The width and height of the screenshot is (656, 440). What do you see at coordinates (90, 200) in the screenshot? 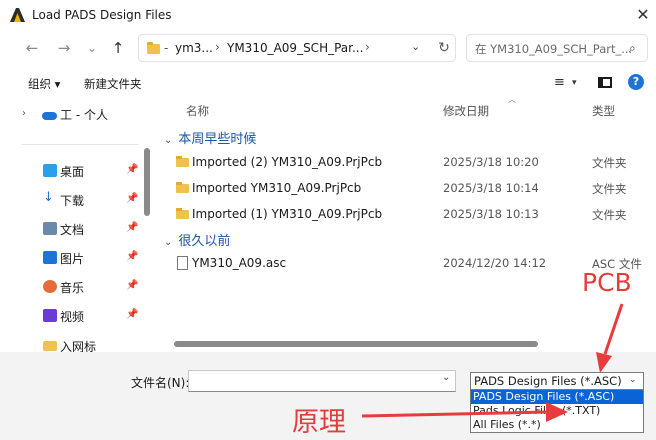
I see `sidebar-item-downloads: ↓ 下载 📌` at bounding box center [90, 200].